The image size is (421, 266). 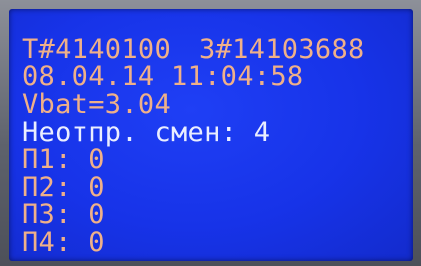 What do you see at coordinates (163, 76) in the screenshot?
I see `datetime-line: 08.04.14 11:04:58` at bounding box center [163, 76].